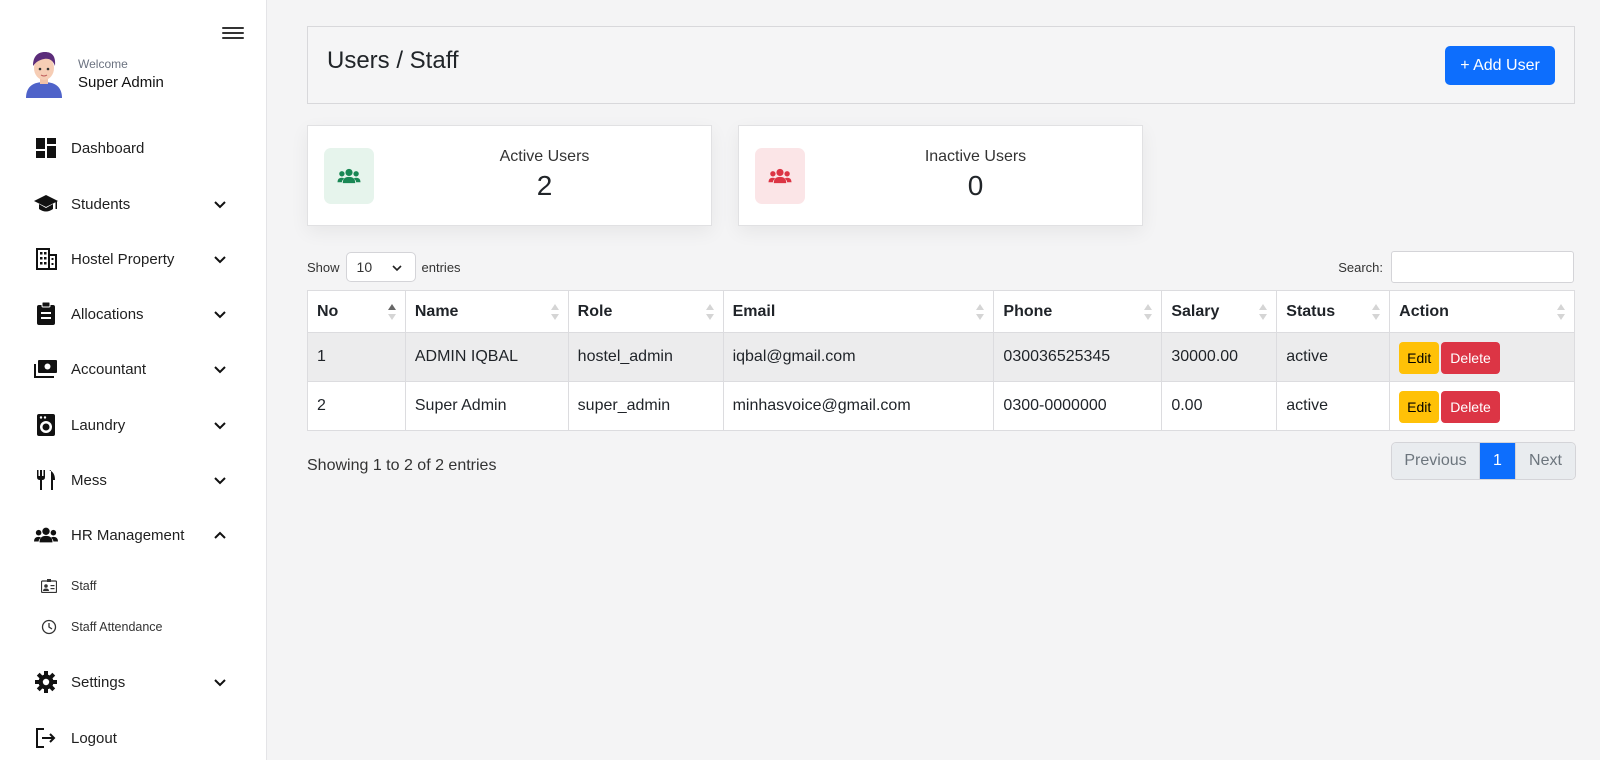 This screenshot has width=1600, height=760. I want to click on column-header-email: Email, so click(858, 311).